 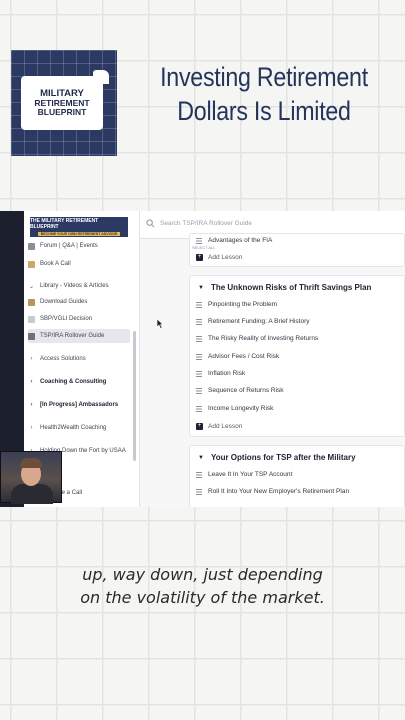 What do you see at coordinates (73, 428) in the screenshot?
I see `sidebar-item-label: Health2Wealth Coaching` at bounding box center [73, 428].